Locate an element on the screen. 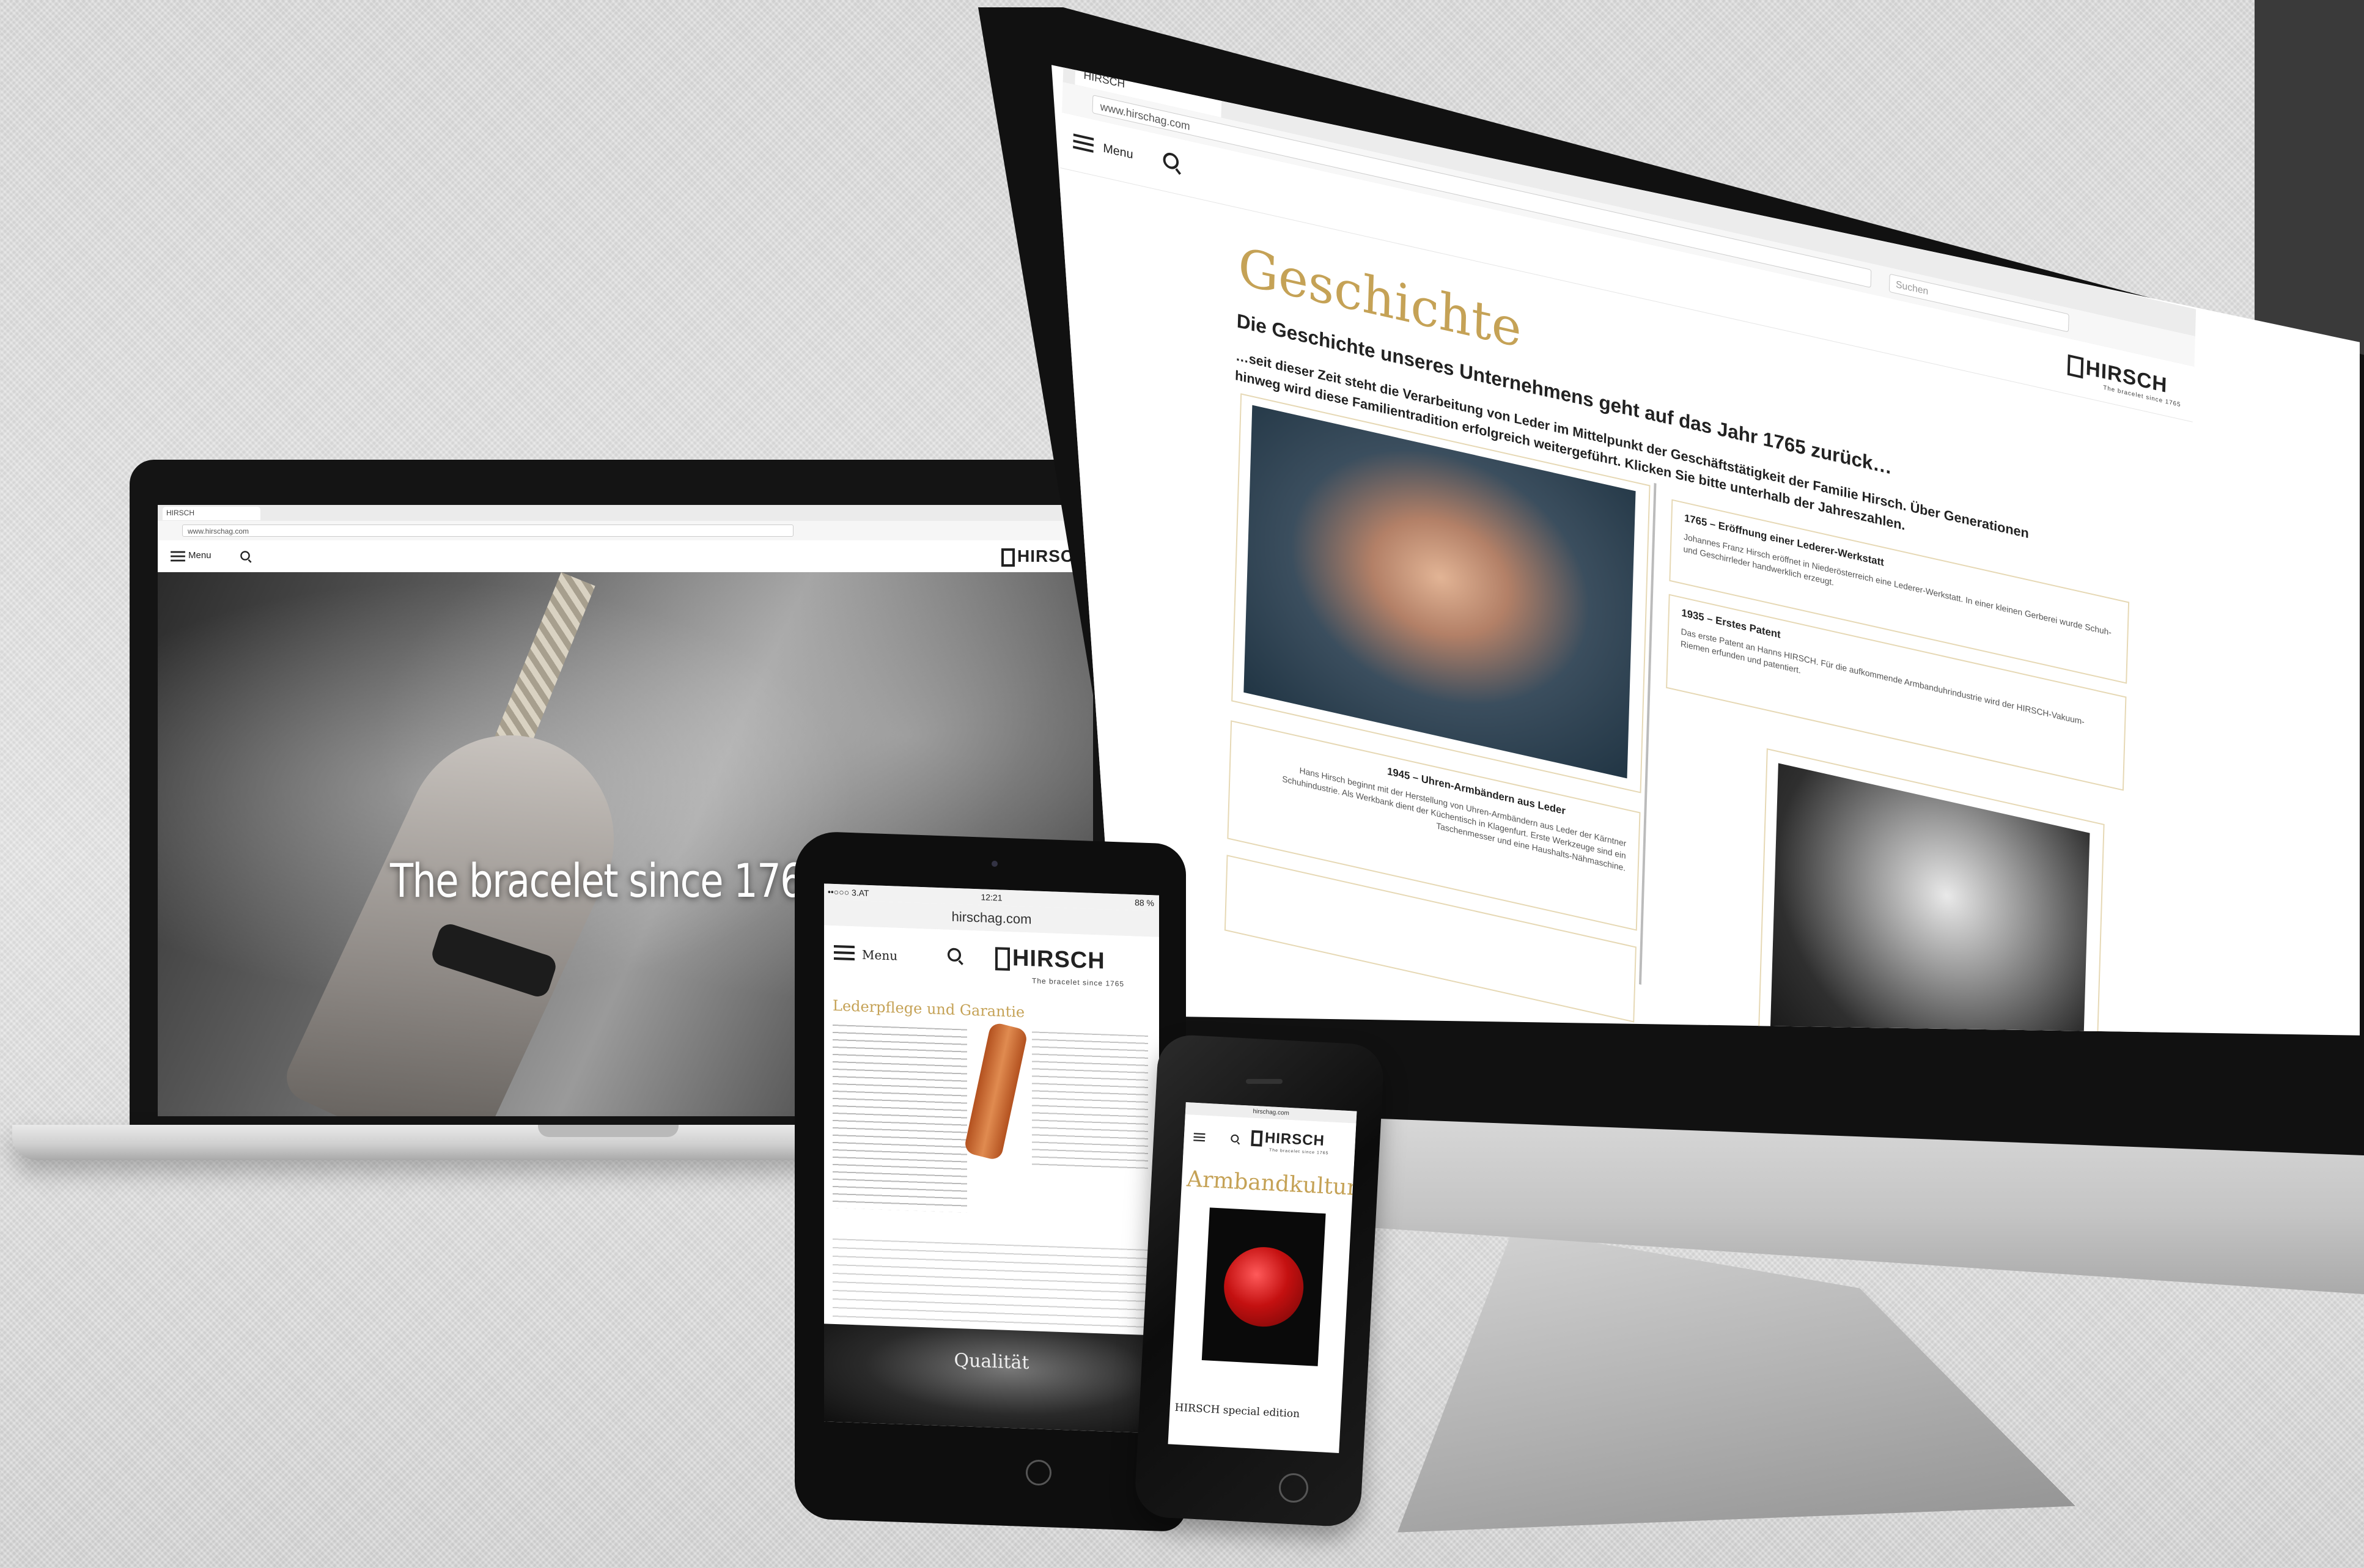 This screenshot has height=1568, width=2364. tablet-battery: 88 % is located at coordinates (1144, 902).